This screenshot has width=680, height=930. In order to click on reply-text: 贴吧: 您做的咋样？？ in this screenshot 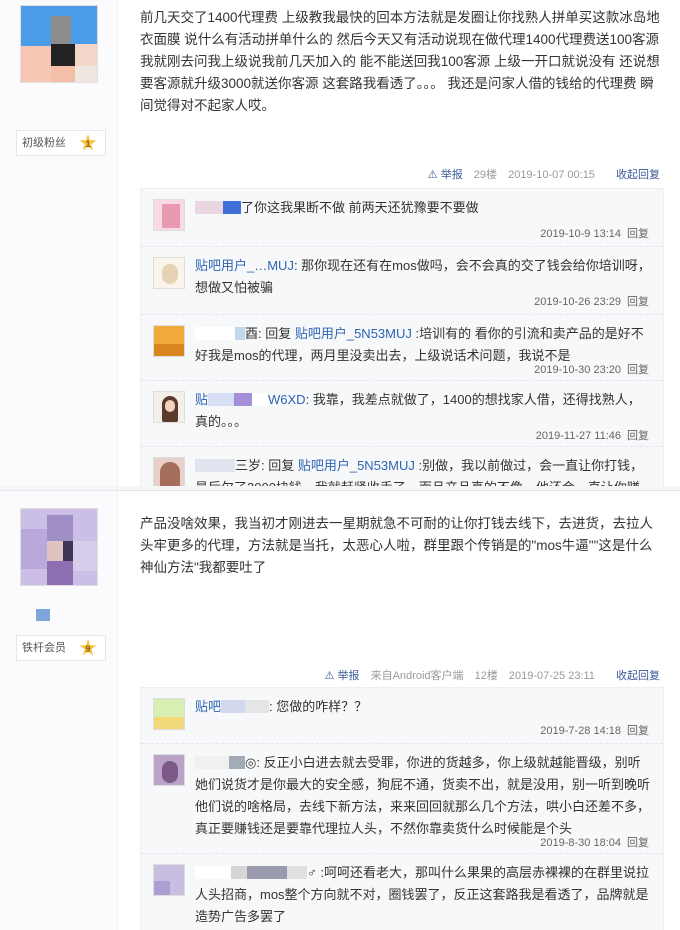, I will do `click(281, 706)`.